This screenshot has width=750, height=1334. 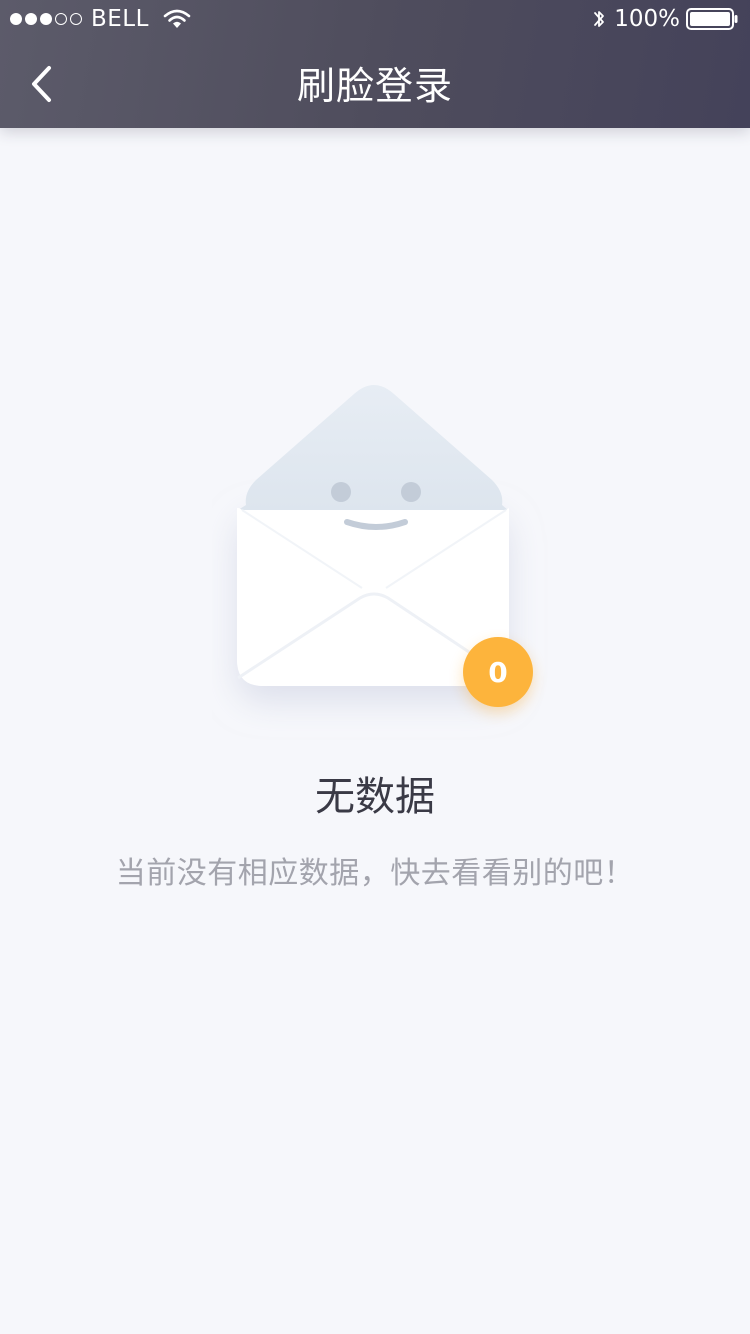 I want to click on status-bar-left: BELL, so click(x=100, y=19).